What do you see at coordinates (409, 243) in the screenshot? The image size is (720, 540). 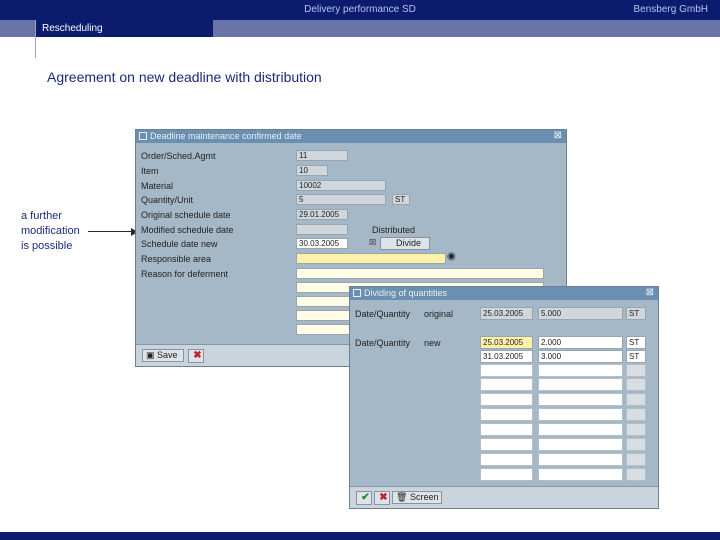 I see `divide-button-label: Divide` at bounding box center [409, 243].